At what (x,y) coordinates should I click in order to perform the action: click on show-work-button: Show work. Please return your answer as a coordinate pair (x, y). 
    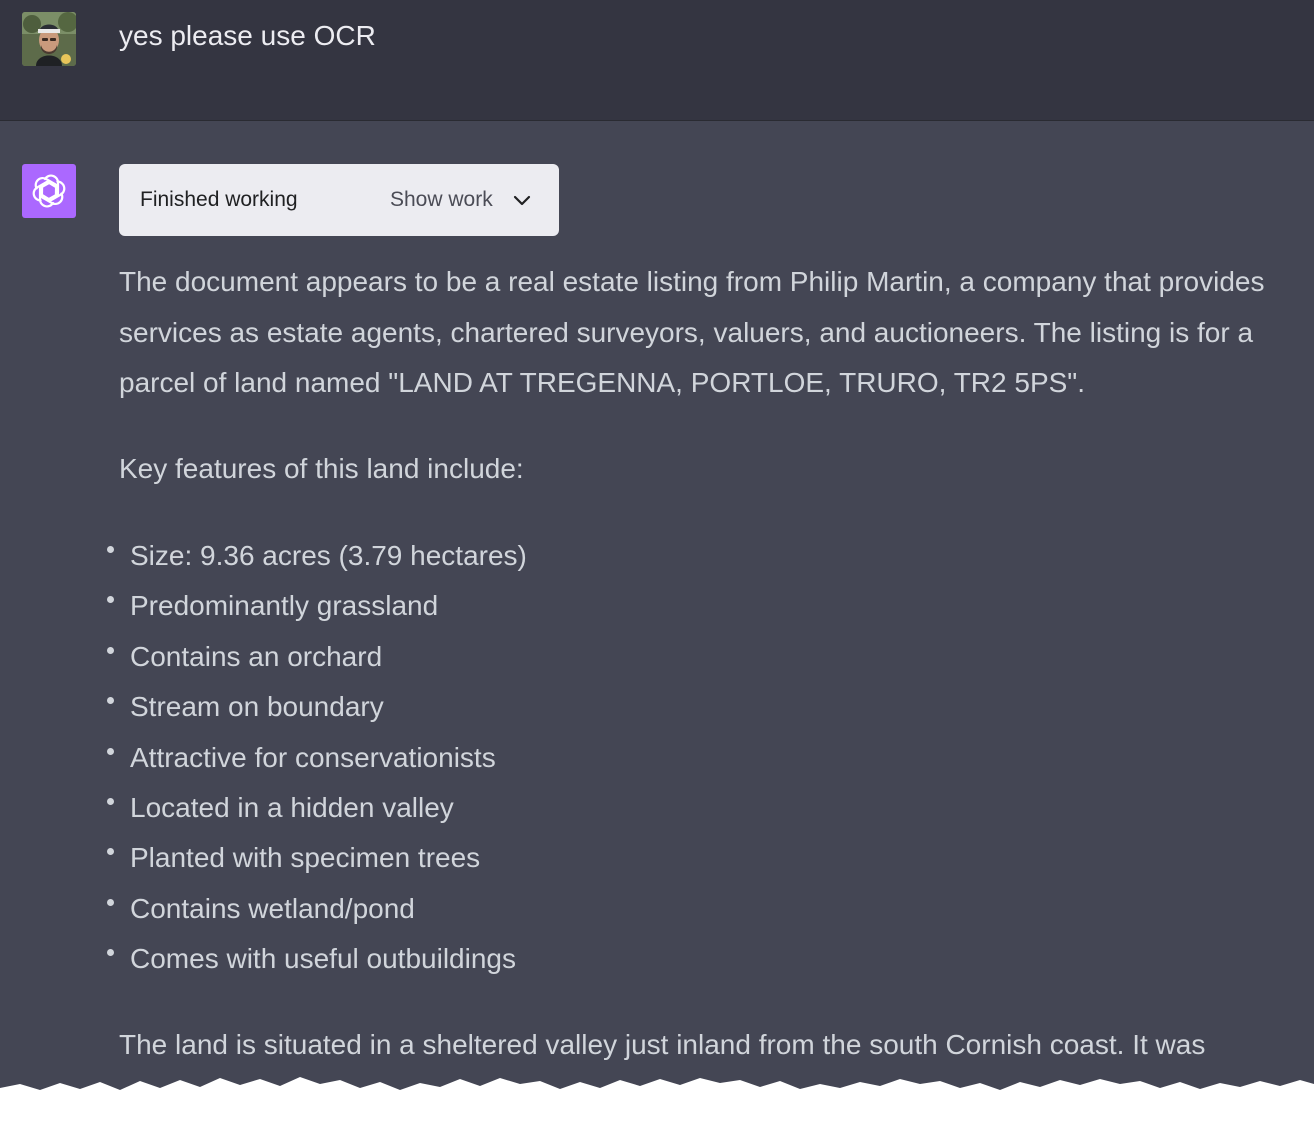
    Looking at the image, I should click on (441, 200).